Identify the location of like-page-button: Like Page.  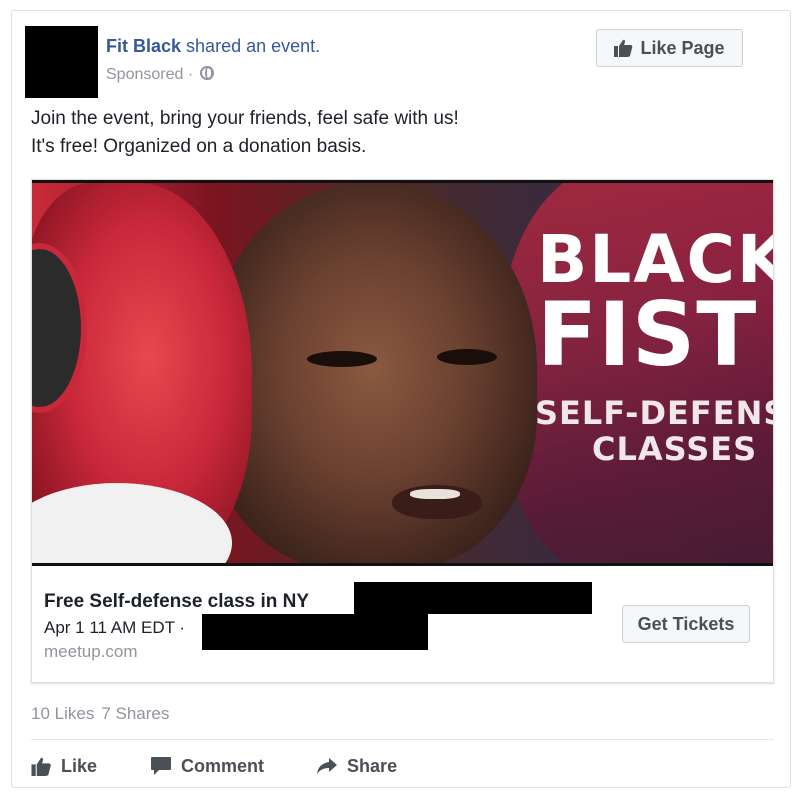
(669, 48).